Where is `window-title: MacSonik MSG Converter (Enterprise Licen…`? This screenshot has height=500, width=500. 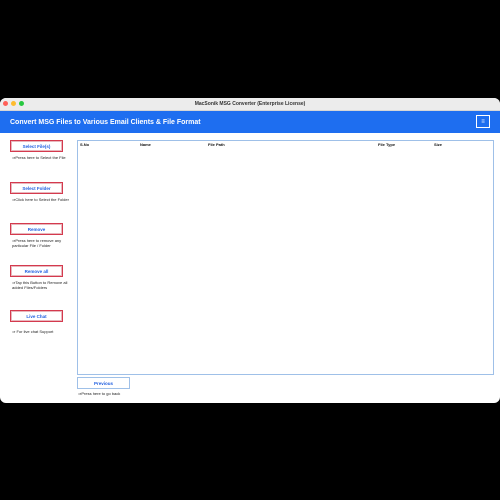
window-title: MacSonik MSG Converter (Enterprise Licen… is located at coordinates (250, 104).